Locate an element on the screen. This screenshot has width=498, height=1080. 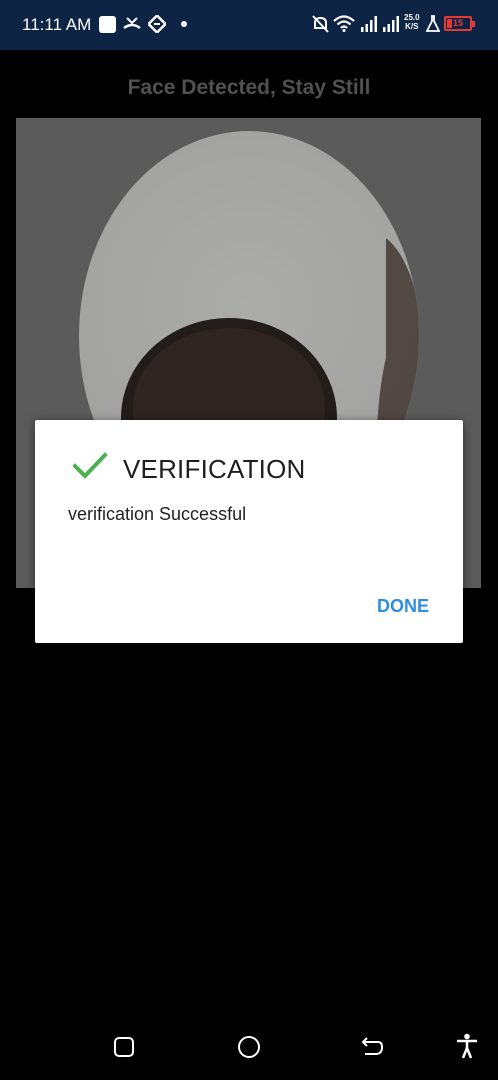
status-bar: 11:11 AM 25.0 K/S 15 is located at coordinates (249, 25).